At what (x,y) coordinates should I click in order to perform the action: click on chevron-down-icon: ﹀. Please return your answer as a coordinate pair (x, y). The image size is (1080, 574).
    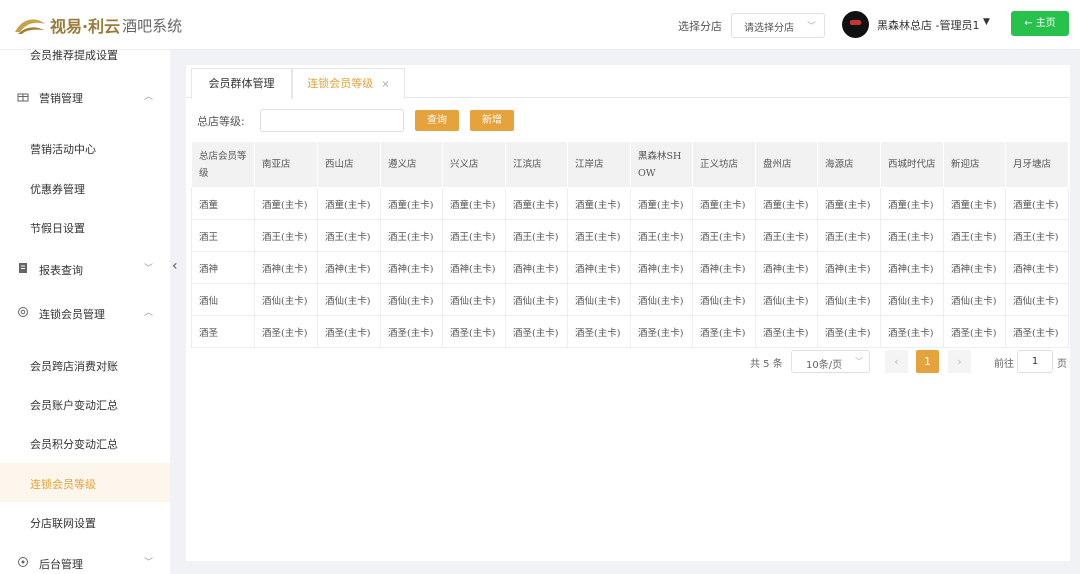
    Looking at the image, I should click on (149, 563).